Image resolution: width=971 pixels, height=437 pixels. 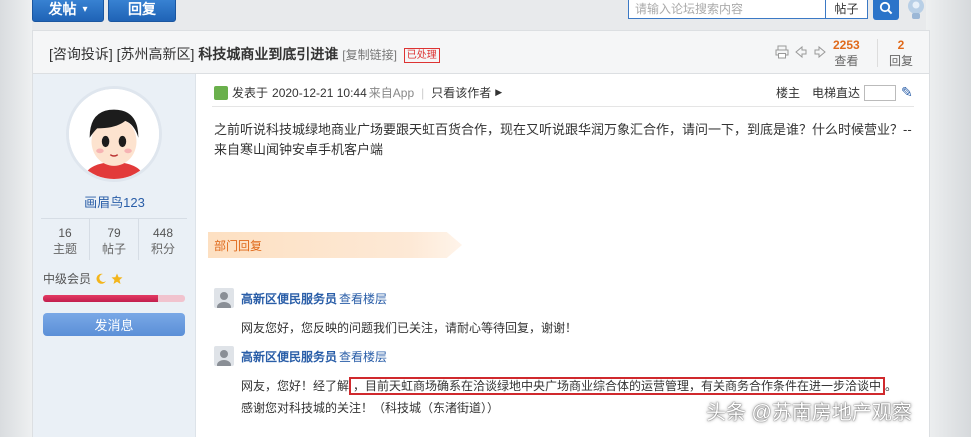 I want to click on replies-label: 回复, so click(x=901, y=61).